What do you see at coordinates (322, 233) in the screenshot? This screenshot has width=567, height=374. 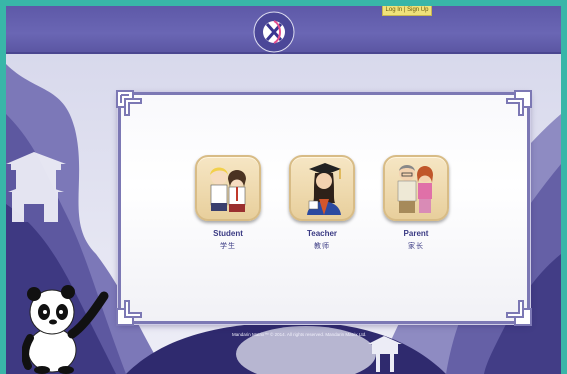 I see `teacher-label: Teacher` at bounding box center [322, 233].